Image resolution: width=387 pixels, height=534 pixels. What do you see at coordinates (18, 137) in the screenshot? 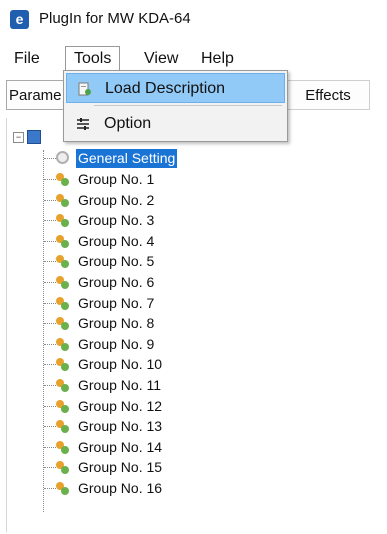
I see `collapse-icon: −` at bounding box center [18, 137].